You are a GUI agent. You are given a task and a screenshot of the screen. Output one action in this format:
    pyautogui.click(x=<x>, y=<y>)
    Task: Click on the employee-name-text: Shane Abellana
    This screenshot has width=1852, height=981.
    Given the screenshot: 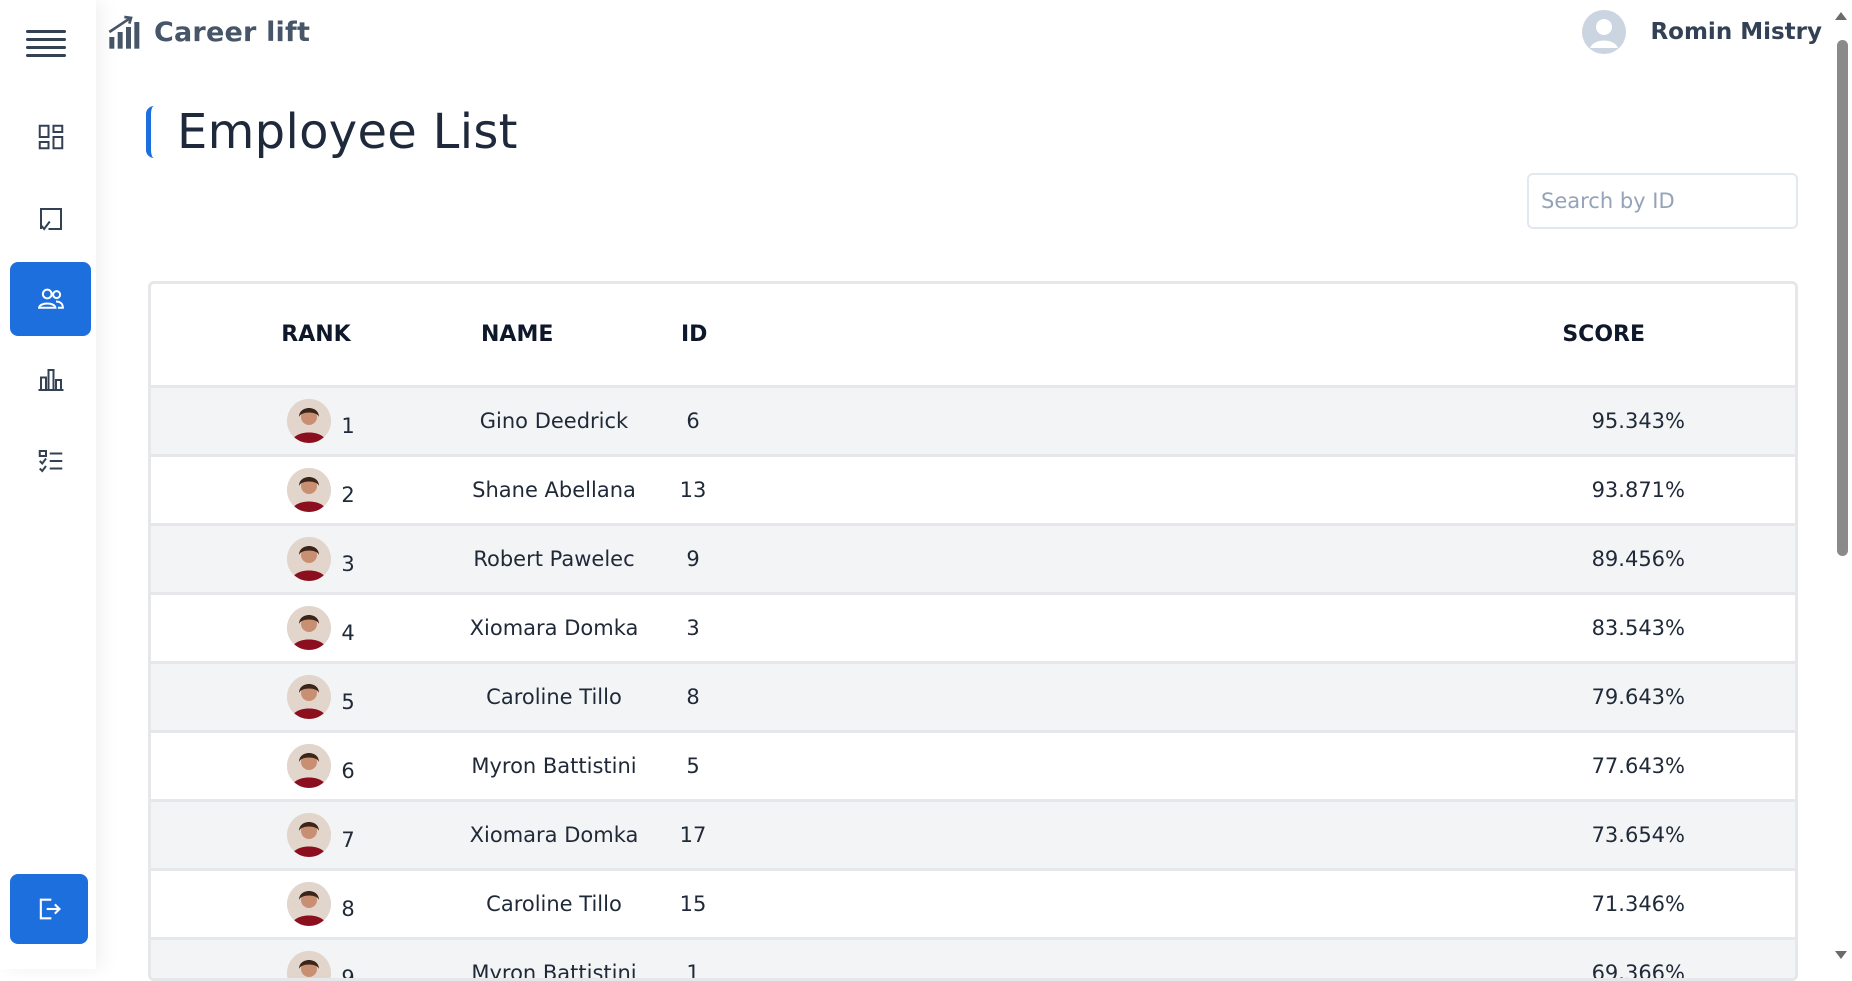 What is the action you would take?
    pyautogui.click(x=554, y=490)
    